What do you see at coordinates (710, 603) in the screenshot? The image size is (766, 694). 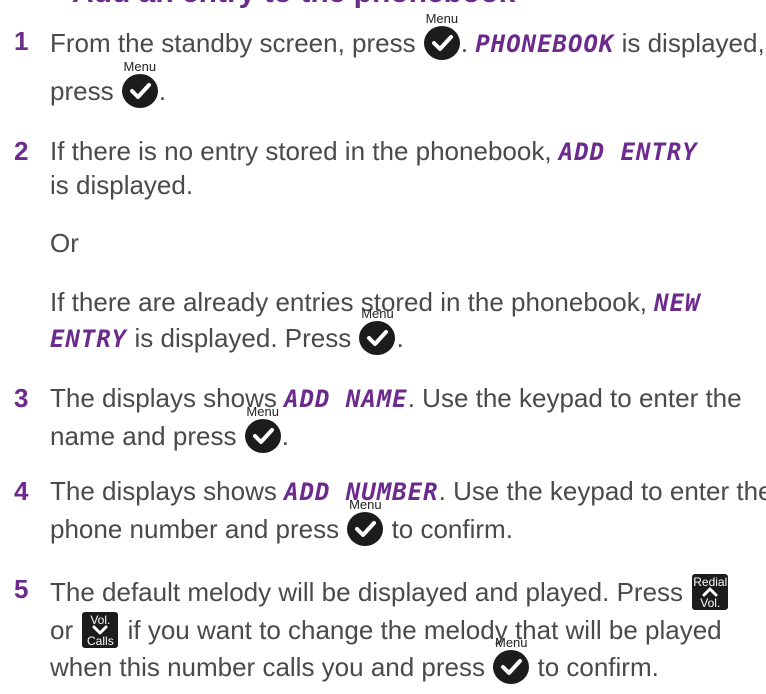 I see `redial-key-bottom-label: Vol.` at bounding box center [710, 603].